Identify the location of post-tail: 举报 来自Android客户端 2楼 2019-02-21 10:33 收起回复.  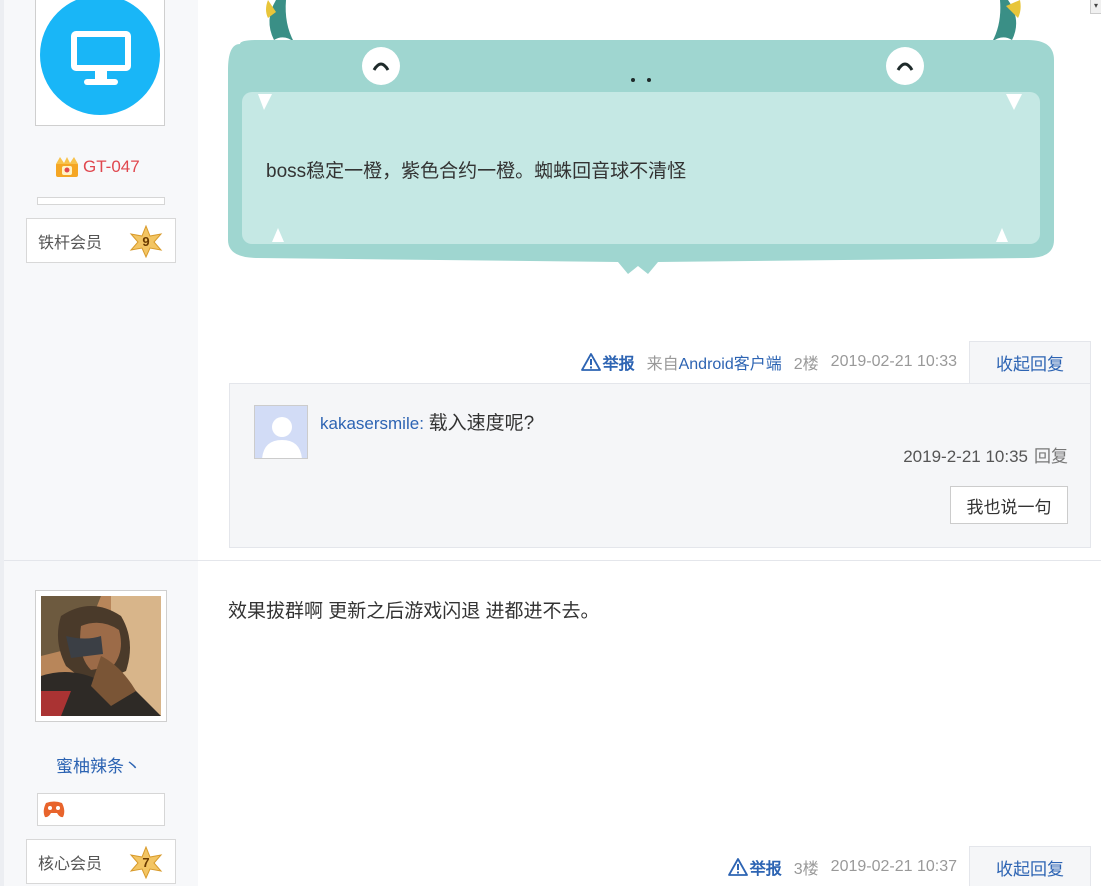
(835, 362).